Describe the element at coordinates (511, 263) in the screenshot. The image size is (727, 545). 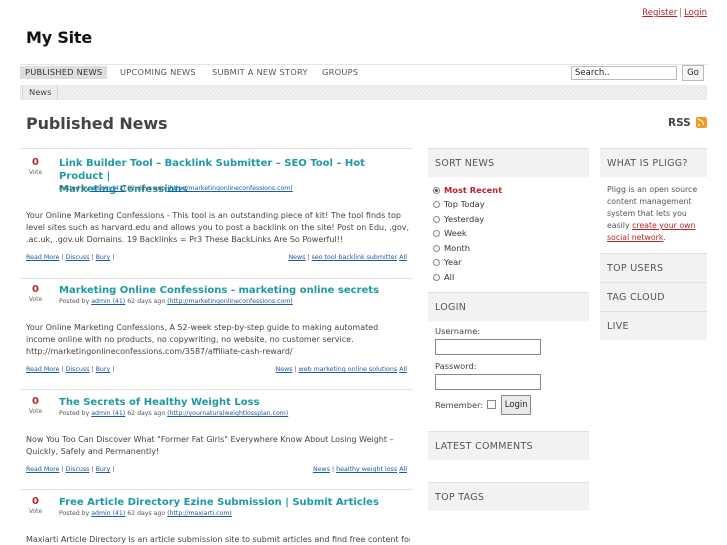
I see `sort-year: Year` at that location.